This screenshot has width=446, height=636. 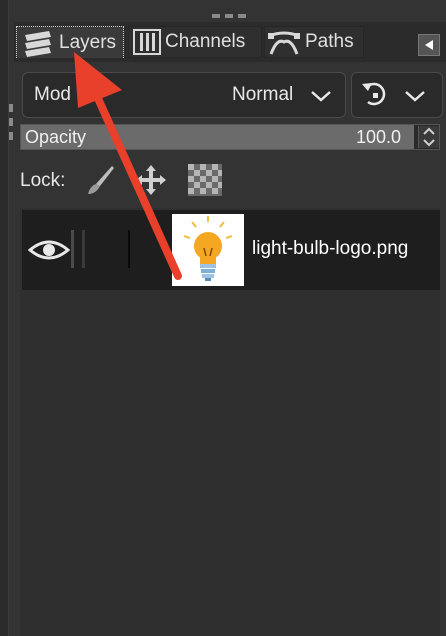 What do you see at coordinates (100, 180) in the screenshot?
I see `lock-pixels-brush-icon` at bounding box center [100, 180].